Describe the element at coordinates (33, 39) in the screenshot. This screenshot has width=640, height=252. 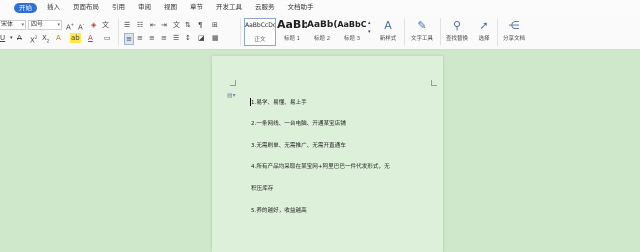
I see `superscript-icon: X2` at that location.